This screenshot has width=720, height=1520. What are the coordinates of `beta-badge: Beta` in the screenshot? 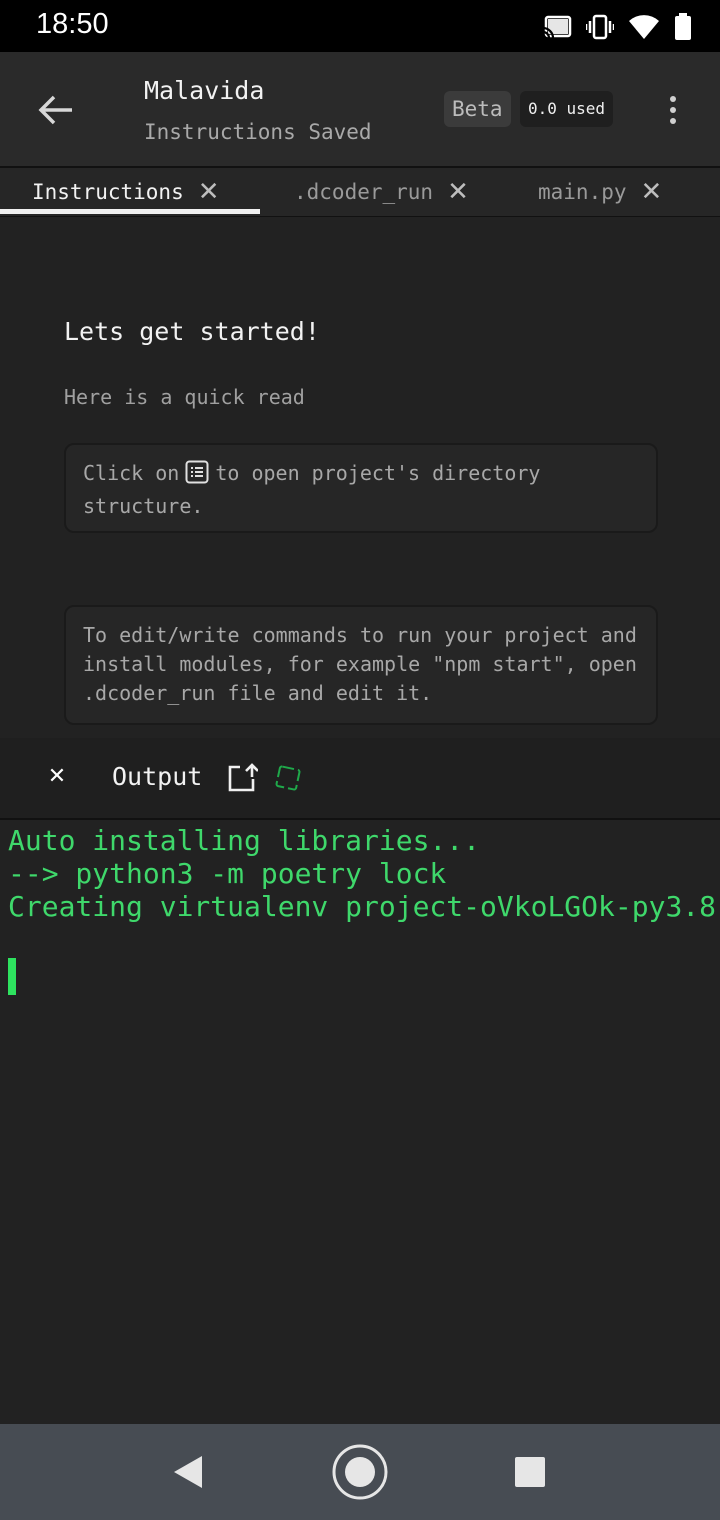 It's located at (477, 109).